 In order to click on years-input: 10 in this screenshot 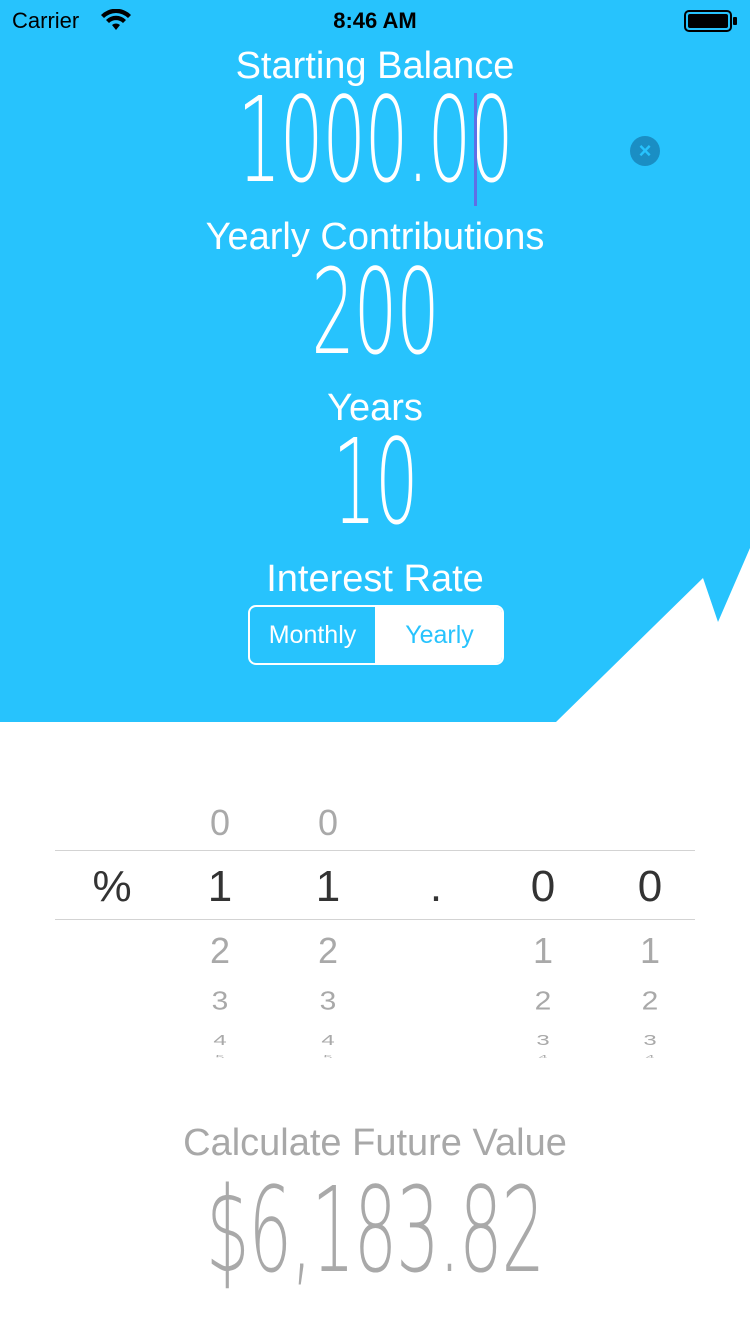, I will do `click(375, 482)`.